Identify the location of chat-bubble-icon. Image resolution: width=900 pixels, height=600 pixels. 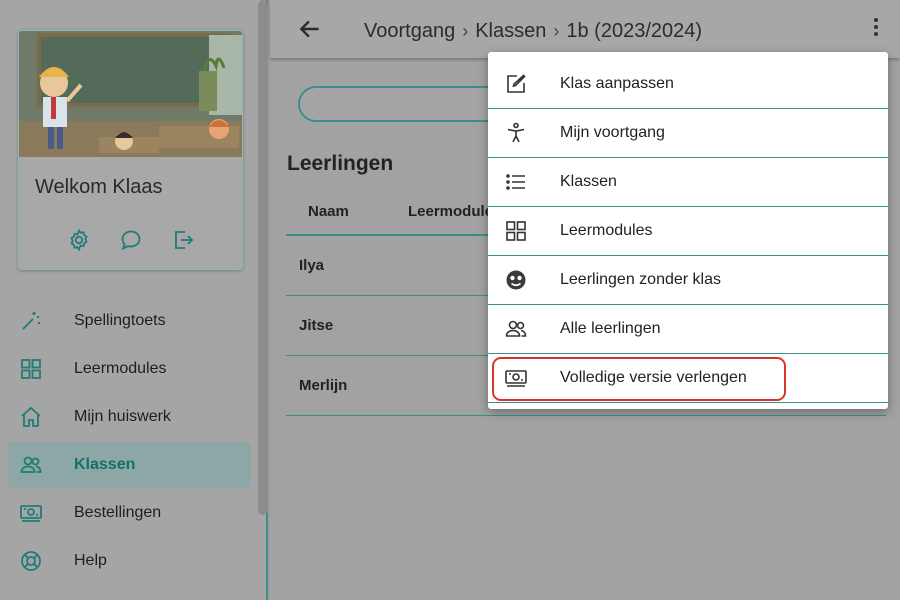
(131, 240).